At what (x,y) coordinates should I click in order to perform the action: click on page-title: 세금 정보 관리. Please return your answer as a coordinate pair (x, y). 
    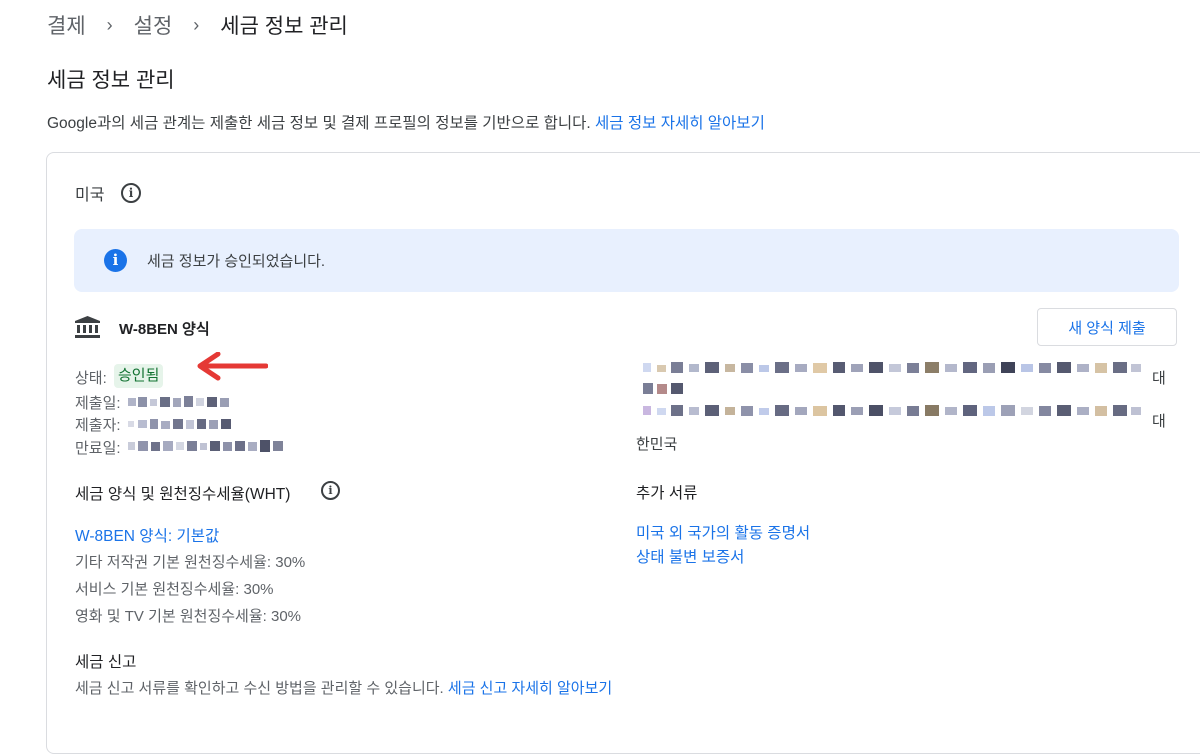
    Looking at the image, I should click on (111, 80).